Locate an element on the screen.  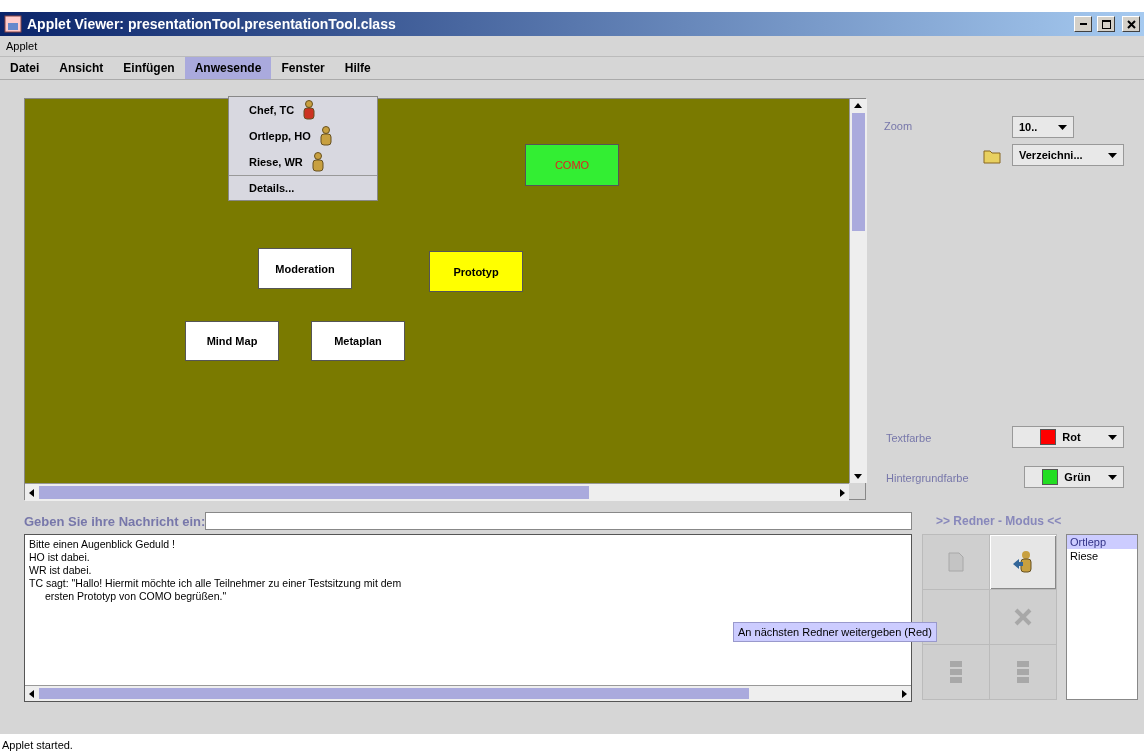
color-dropdown: Grün is located at coordinates (1074, 477).